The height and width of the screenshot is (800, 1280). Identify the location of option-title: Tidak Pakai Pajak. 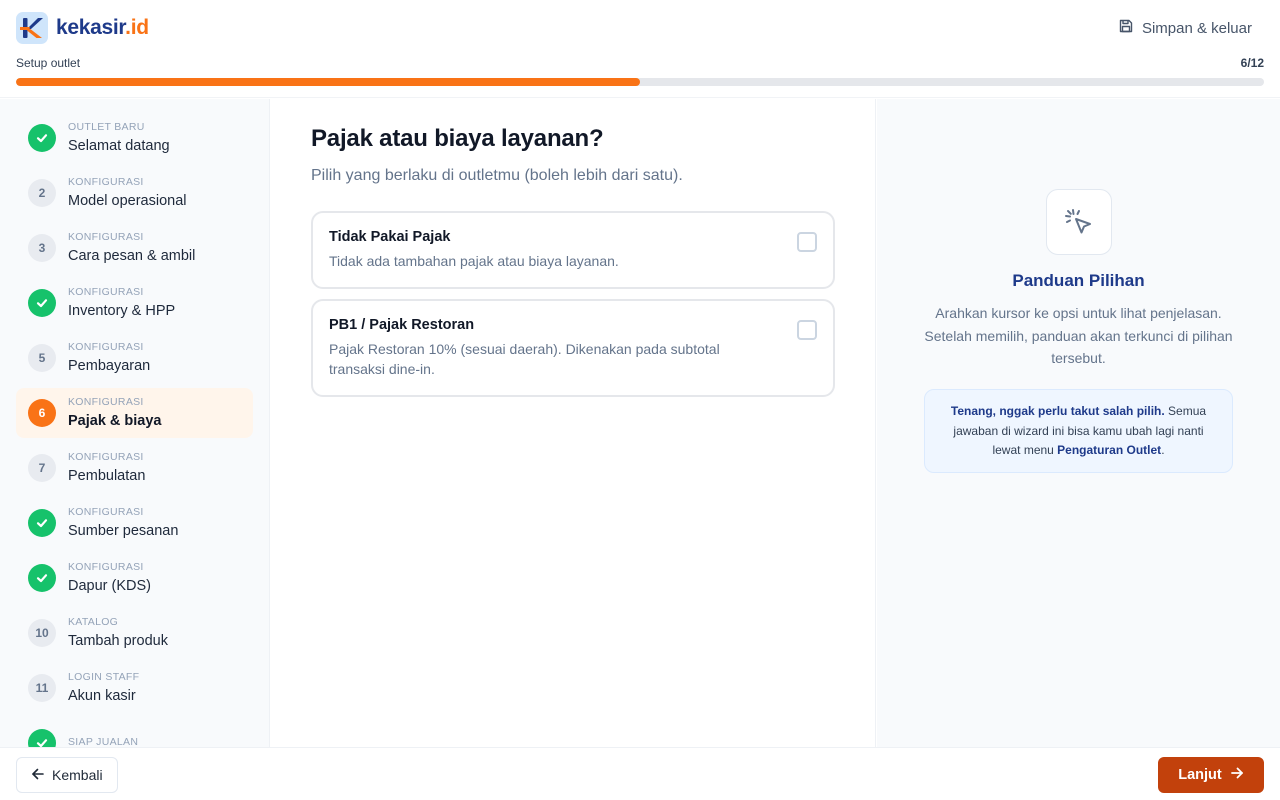
(390, 237).